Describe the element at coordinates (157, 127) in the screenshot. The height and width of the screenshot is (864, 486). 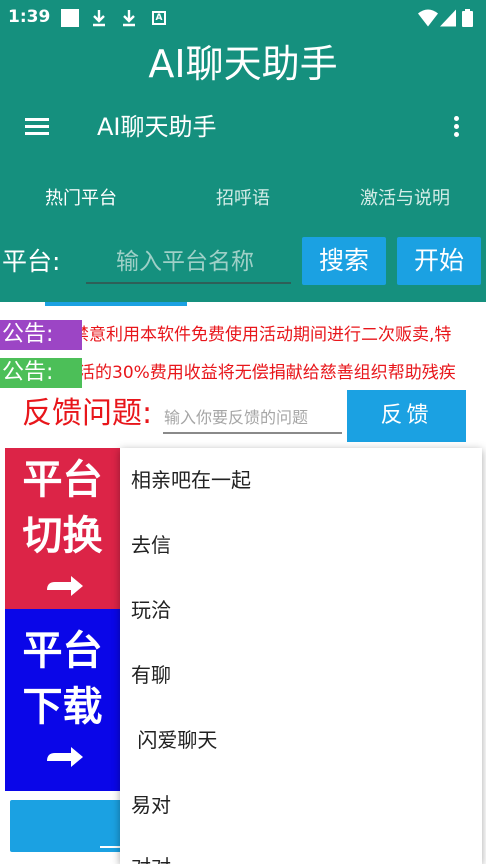
I see `toolbar-title: AI聊天助手` at that location.